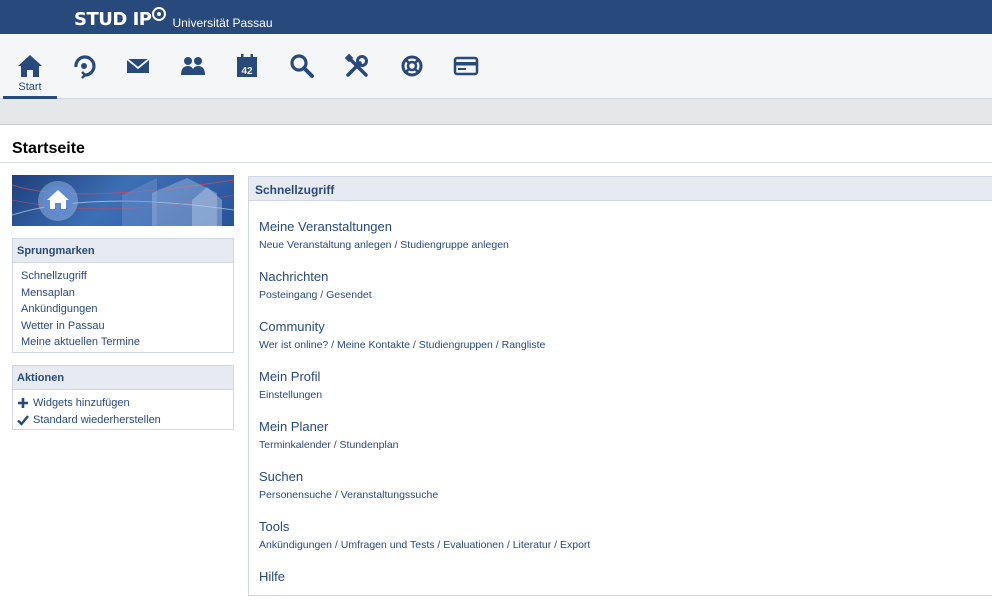  I want to click on tools-icon, so click(356, 65).